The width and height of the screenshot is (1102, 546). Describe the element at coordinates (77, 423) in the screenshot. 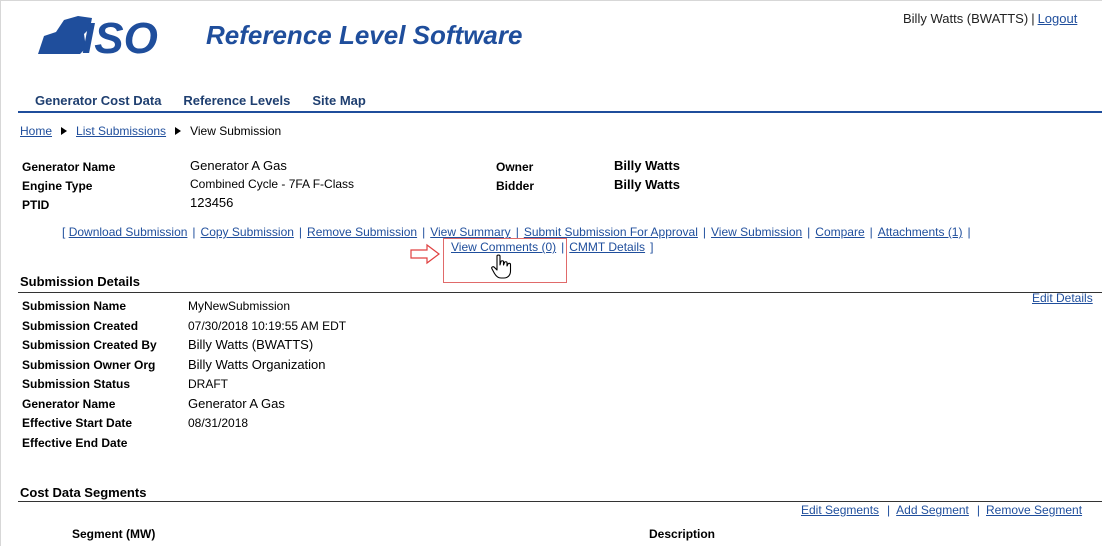

I see `detail-label: Effective Start Date` at that location.